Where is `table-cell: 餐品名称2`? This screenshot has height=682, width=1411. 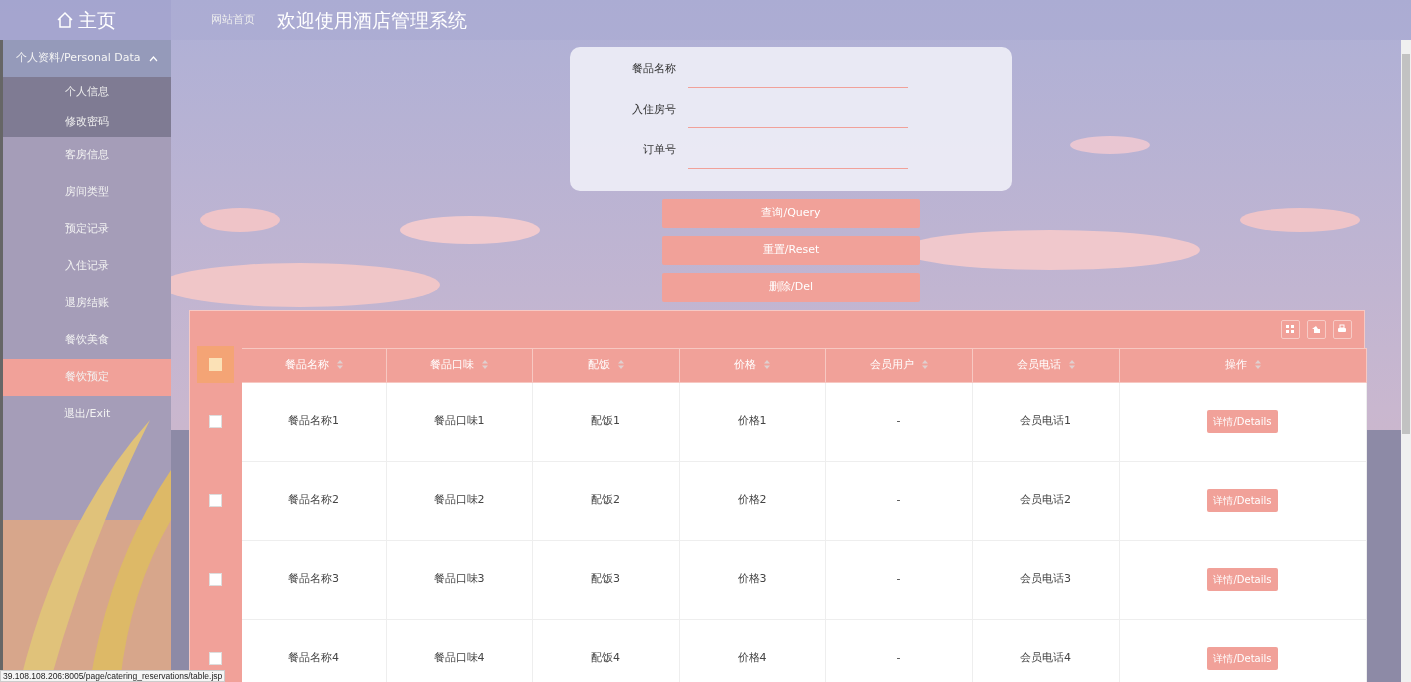 table-cell: 餐品名称2 is located at coordinates (313, 500).